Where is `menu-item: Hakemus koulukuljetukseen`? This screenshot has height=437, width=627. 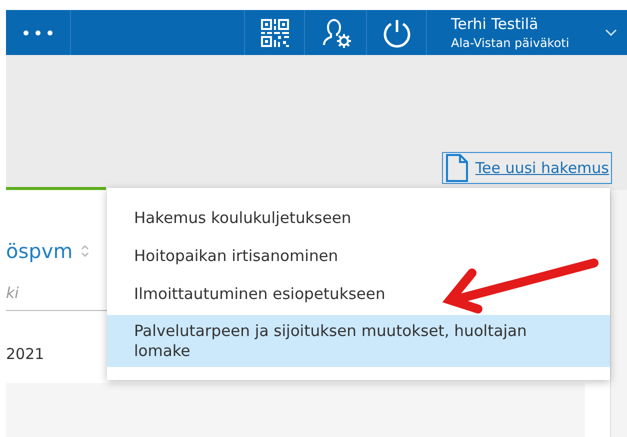
menu-item: Hakemus koulukuljetukseen is located at coordinates (358, 218).